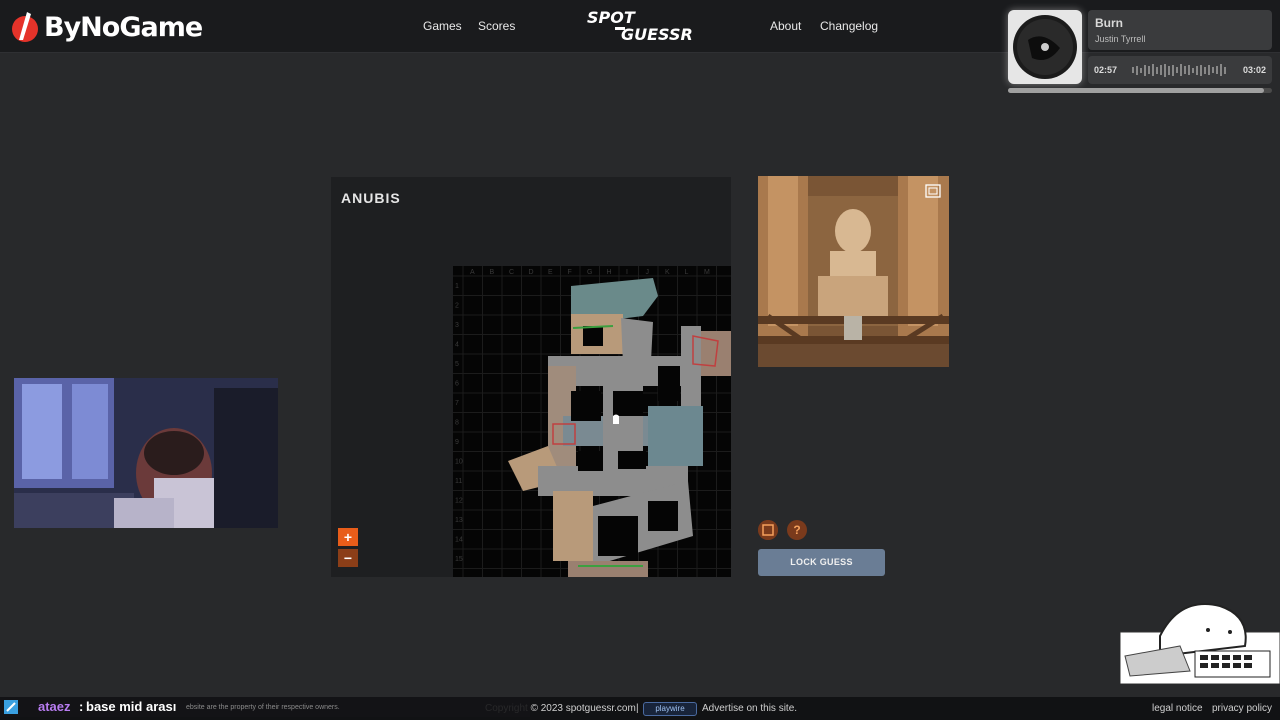 The width and height of the screenshot is (1280, 720). I want to click on waveform-icon, so click(1182, 70).